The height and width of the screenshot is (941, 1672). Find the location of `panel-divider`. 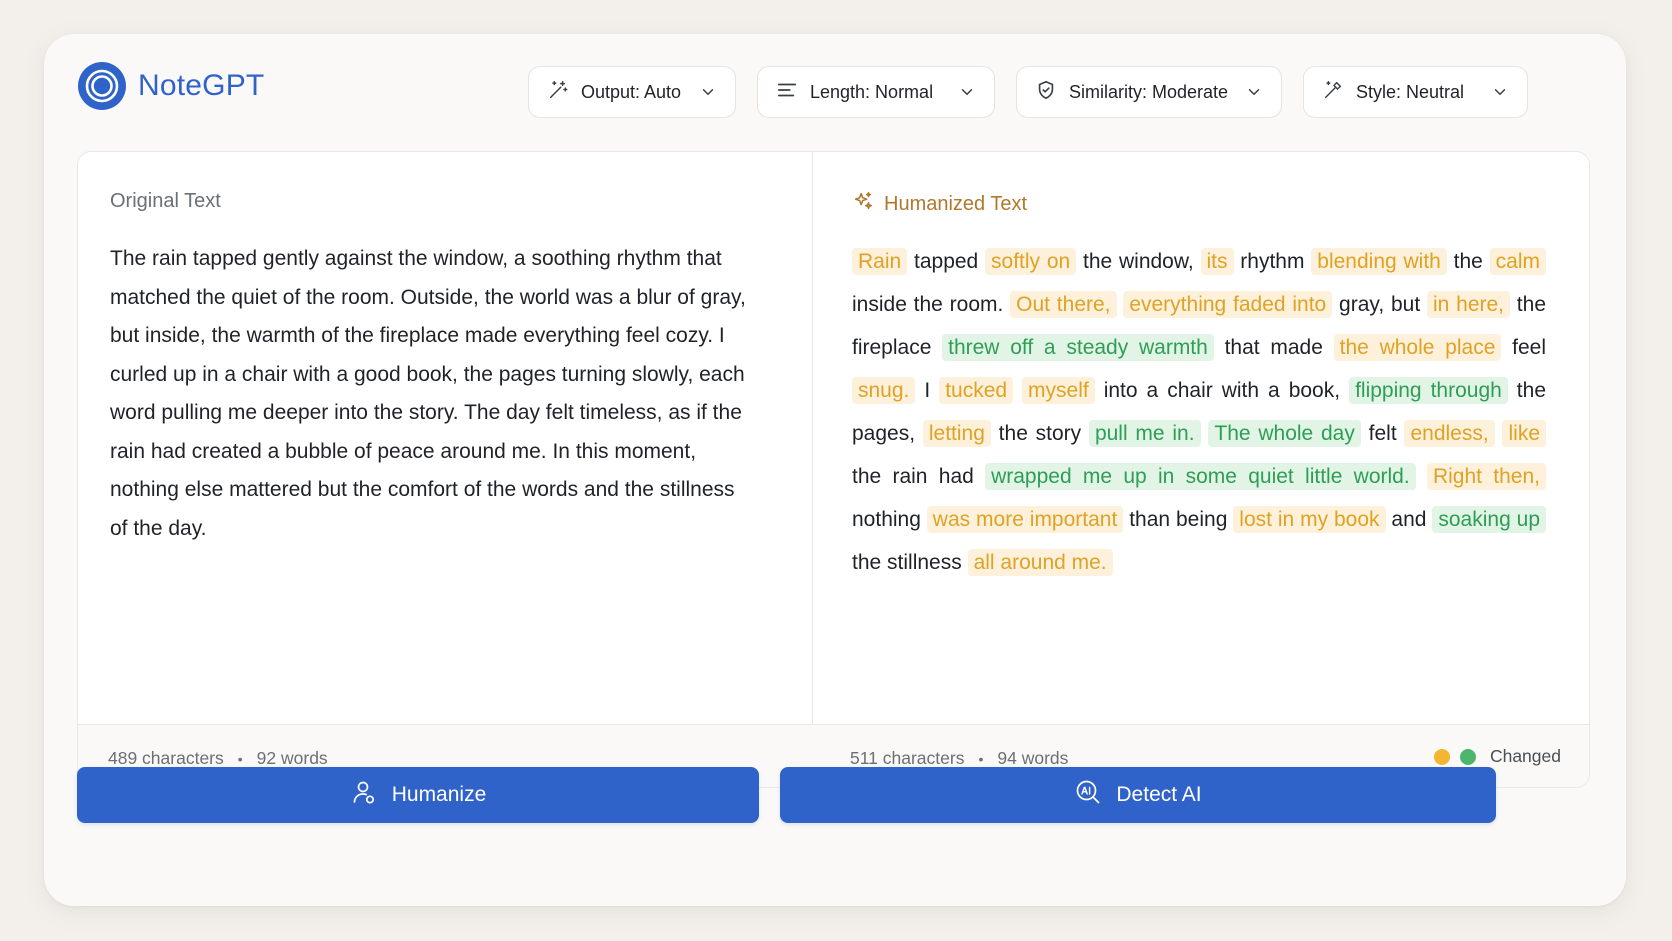

panel-divider is located at coordinates (812, 469).